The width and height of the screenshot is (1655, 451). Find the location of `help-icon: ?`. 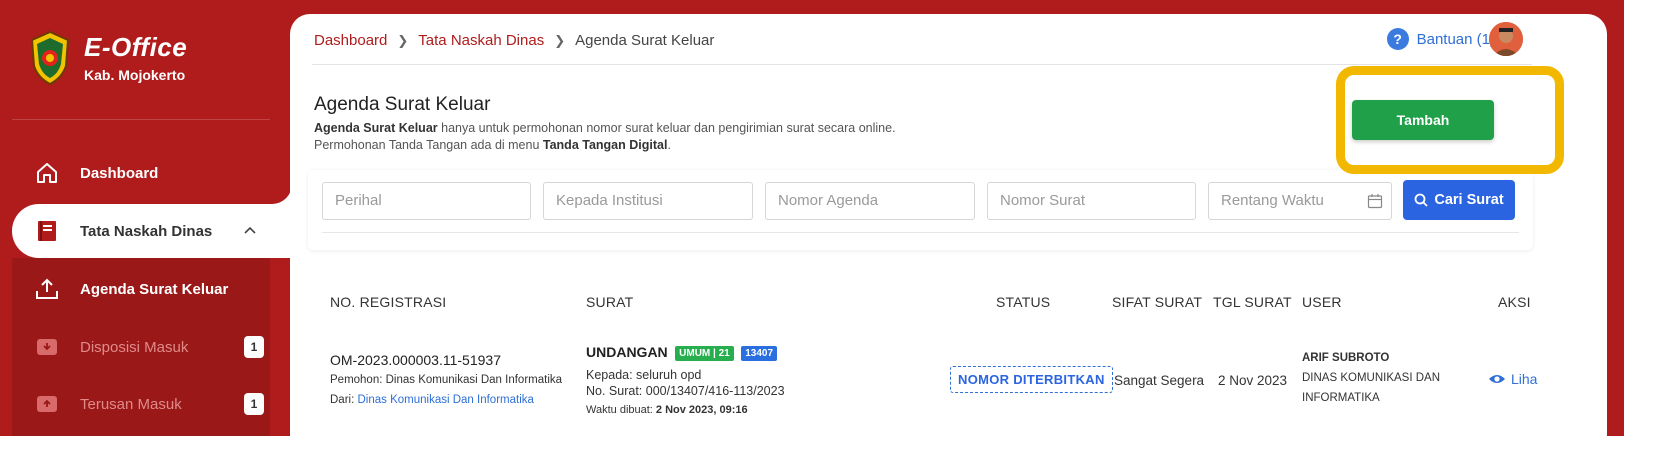

help-icon: ? is located at coordinates (1397, 39).